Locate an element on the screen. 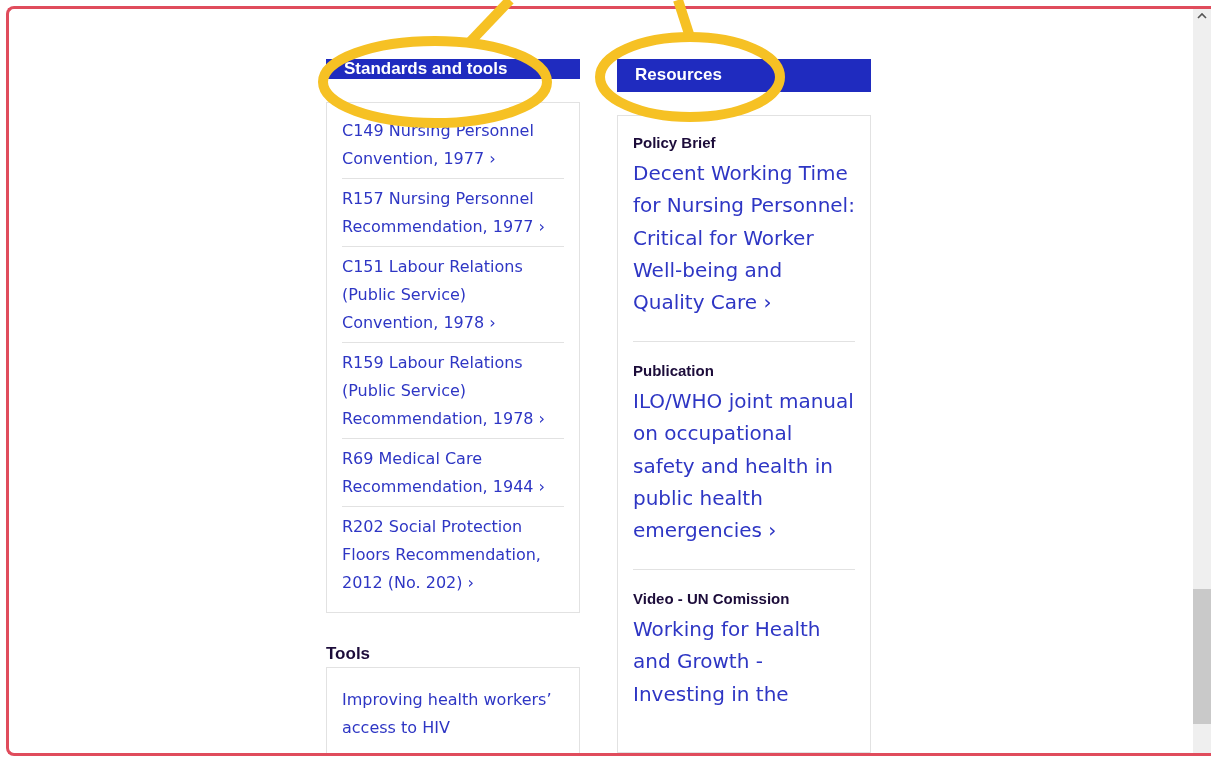 The height and width of the screenshot is (758, 1211). section-heading: Standards and tools is located at coordinates (453, 69).